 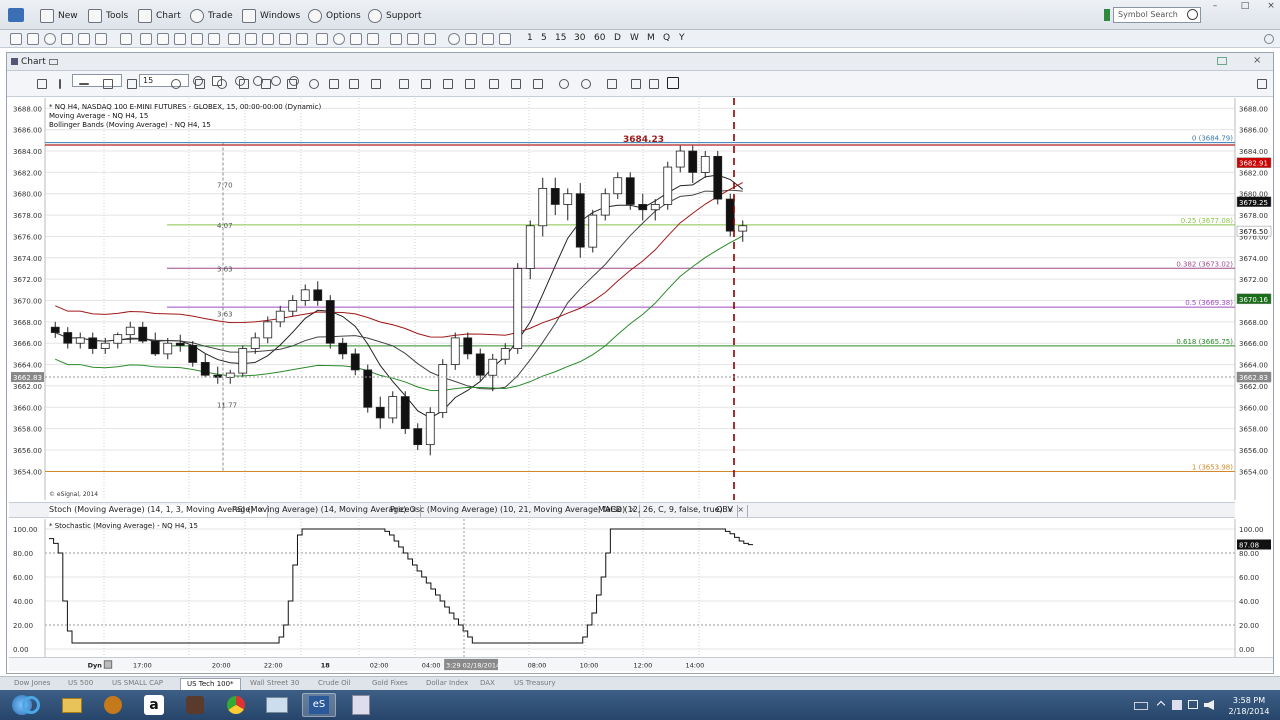 What do you see at coordinates (334, 84) in the screenshot?
I see `fibfan-tool-icon` at bounding box center [334, 84].